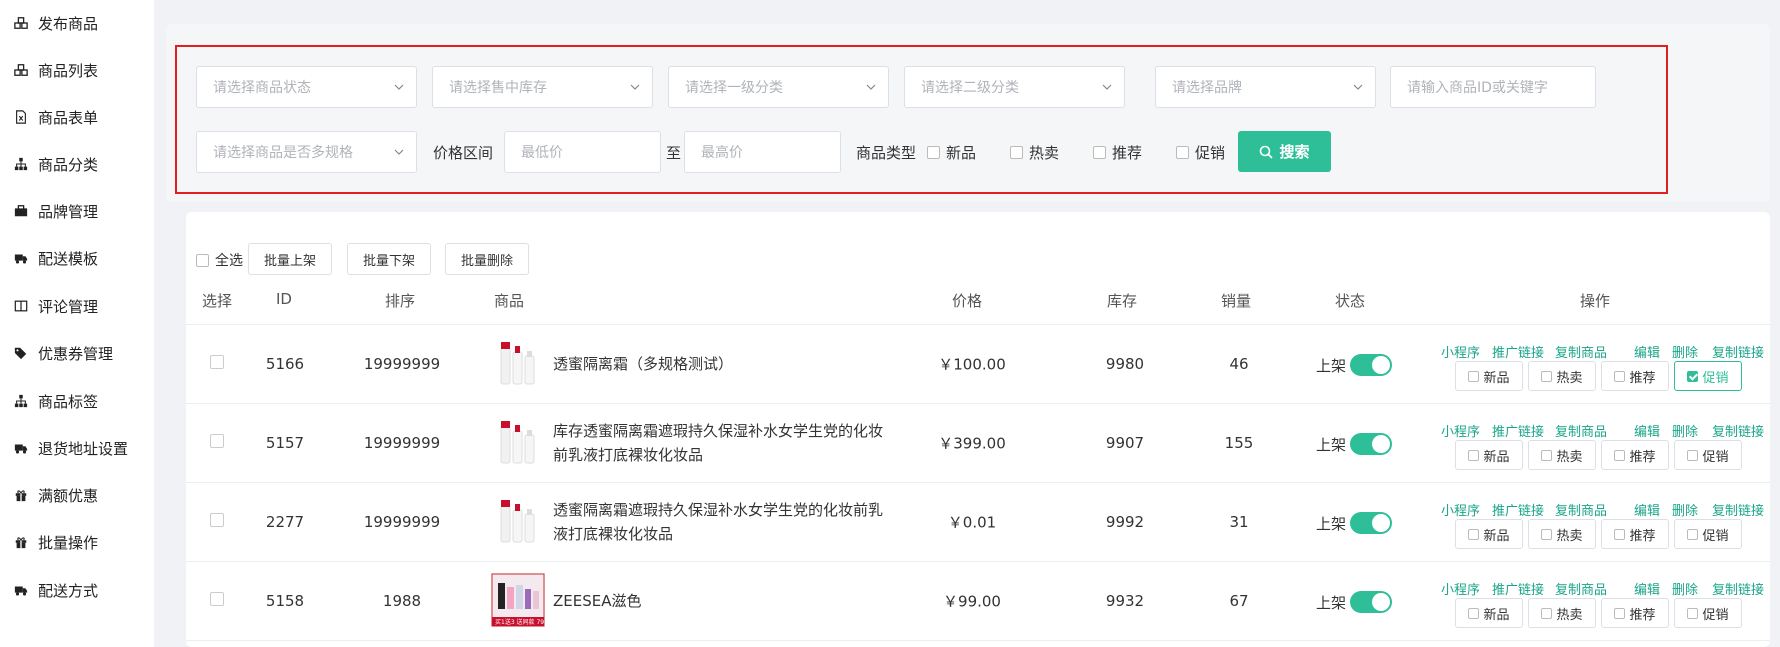 The width and height of the screenshot is (1780, 647). Describe the element at coordinates (21, 23) in the screenshot. I see `cubes-icon` at that location.